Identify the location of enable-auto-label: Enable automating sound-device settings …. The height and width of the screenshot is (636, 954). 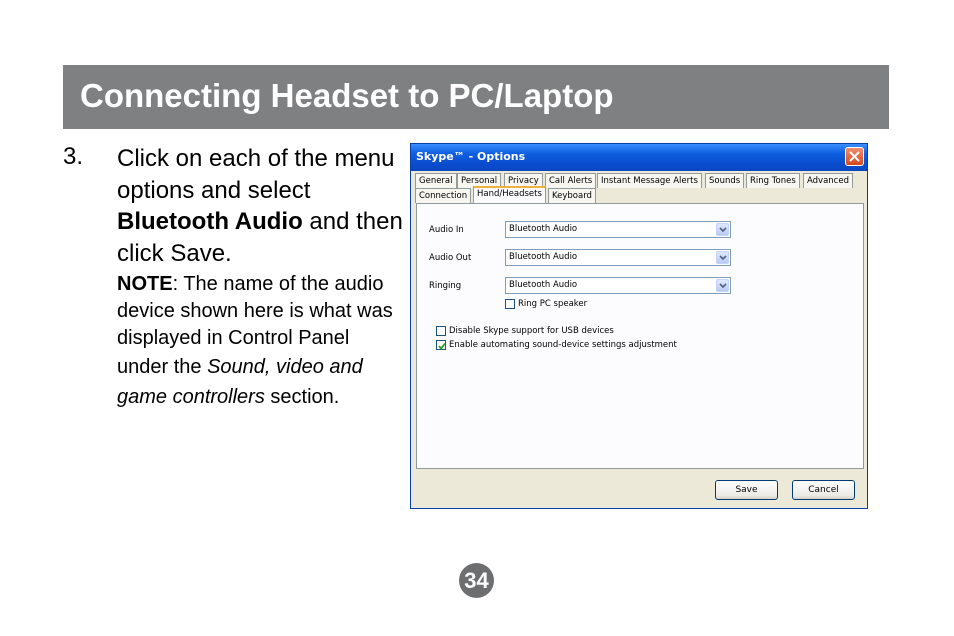
(563, 345).